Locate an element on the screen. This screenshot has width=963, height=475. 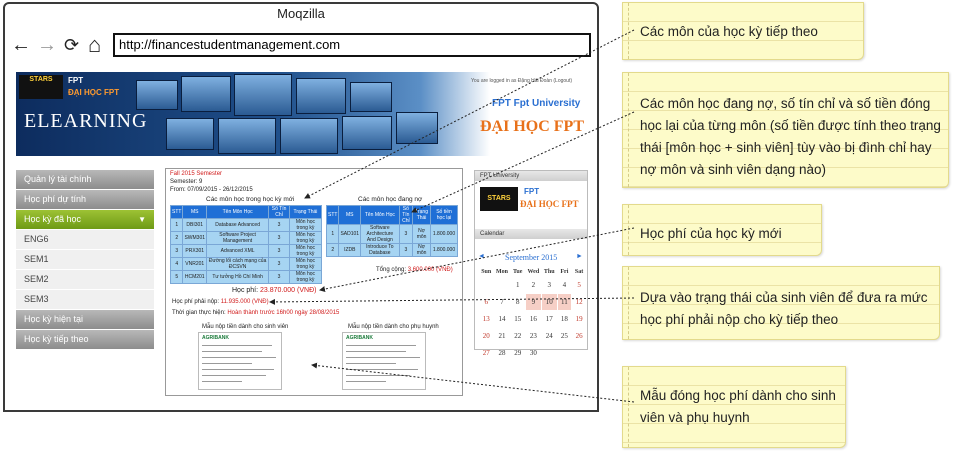
connector-new-tuition is located at coordinates (477, 259).